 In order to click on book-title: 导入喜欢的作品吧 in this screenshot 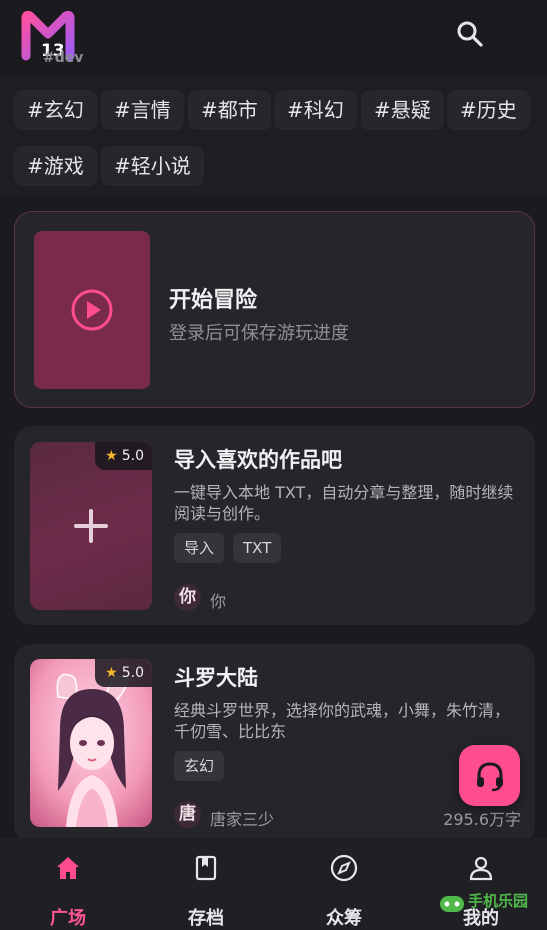, I will do `click(258, 460)`.